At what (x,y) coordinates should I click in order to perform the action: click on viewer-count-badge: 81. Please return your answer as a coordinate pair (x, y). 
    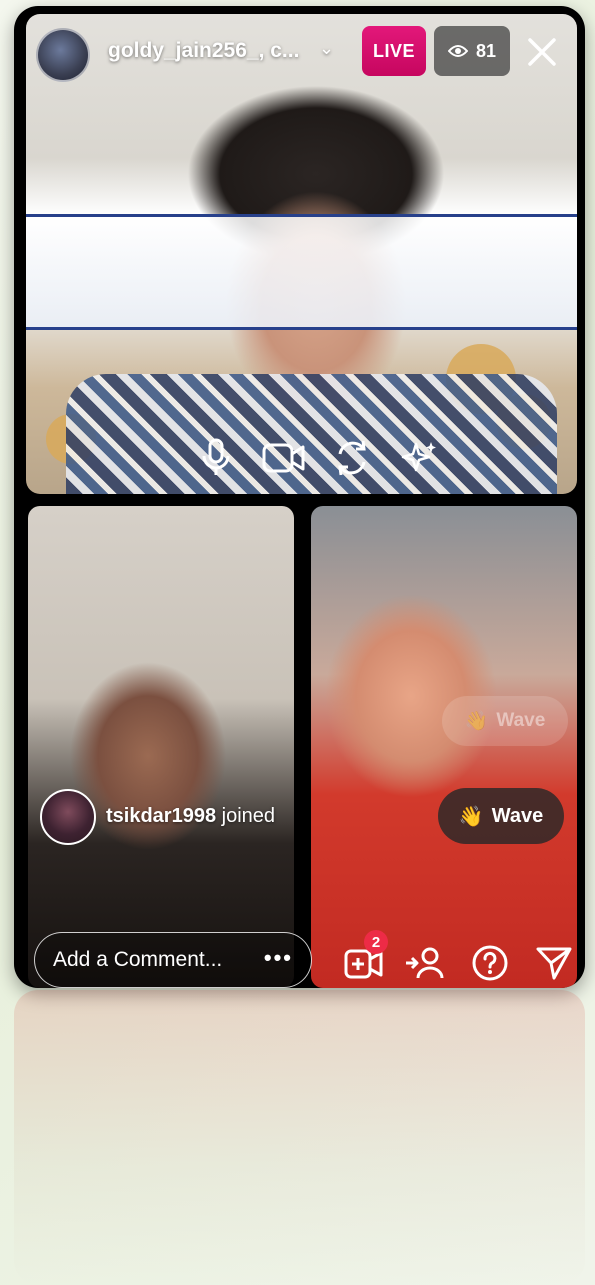
    Looking at the image, I should click on (472, 51).